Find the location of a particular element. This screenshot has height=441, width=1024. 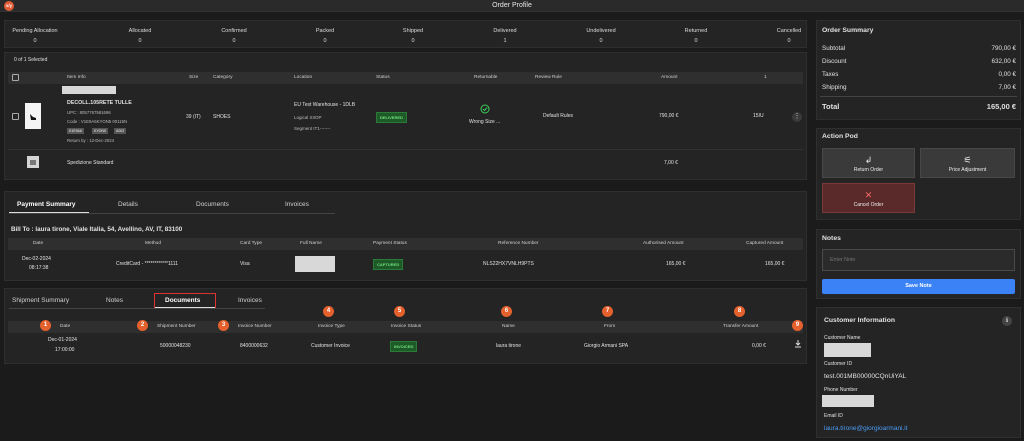

customer-id-label: Customer ID is located at coordinates (838, 364).